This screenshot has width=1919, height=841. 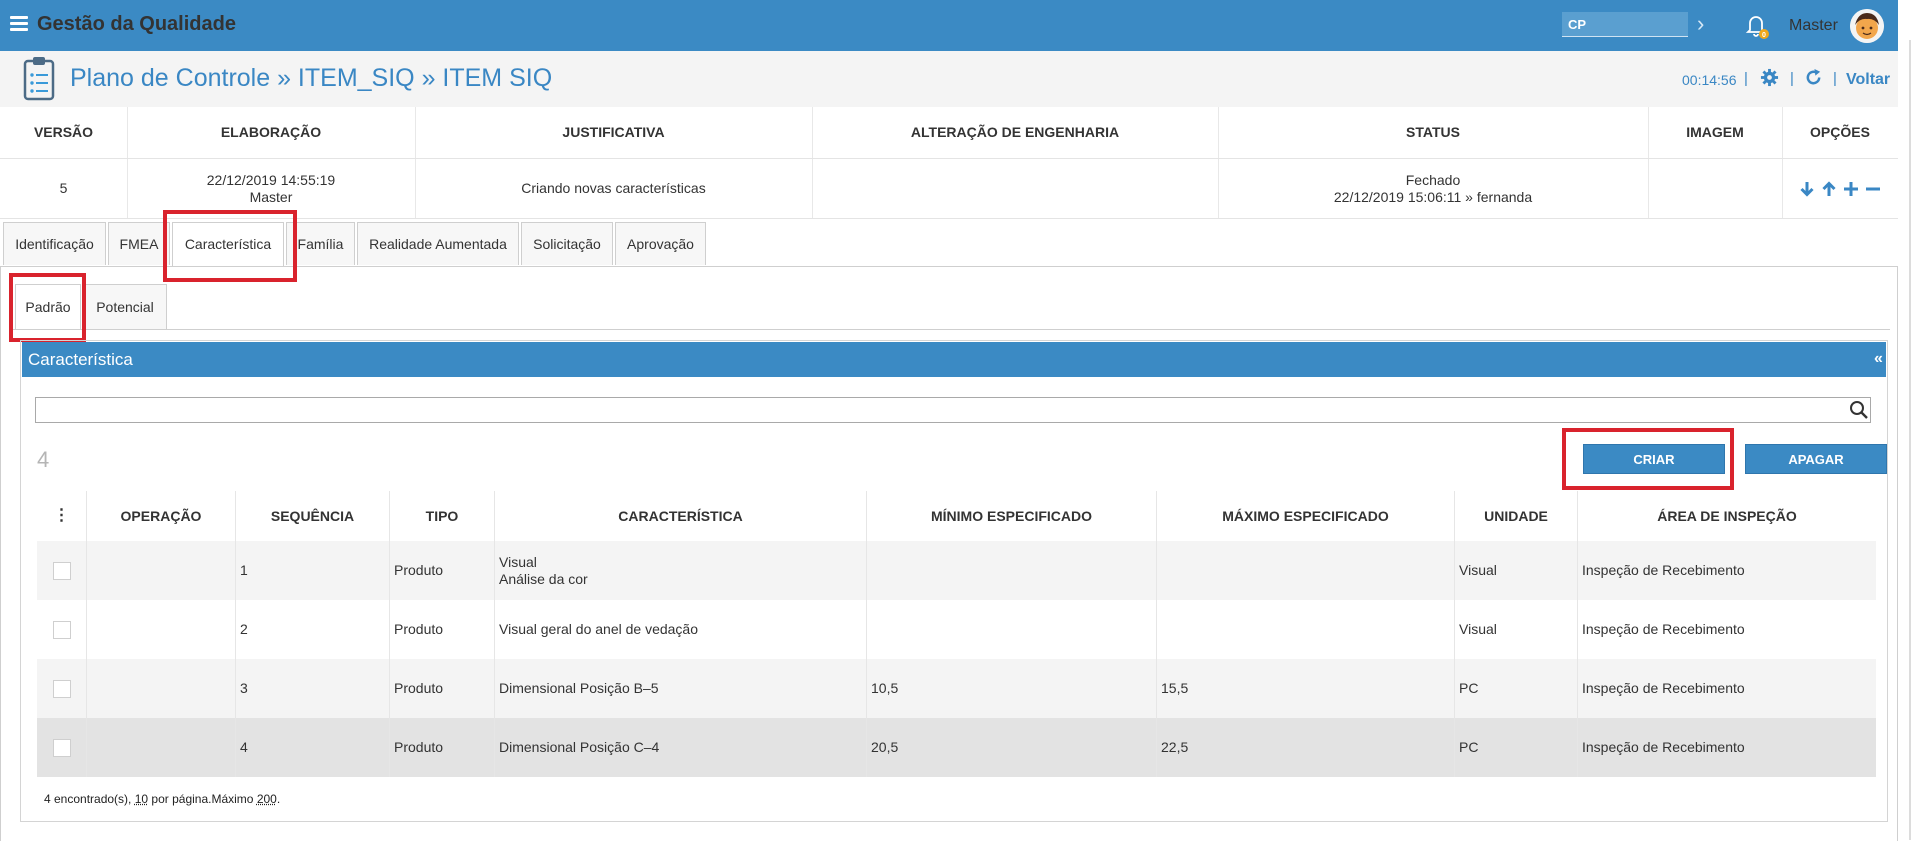 What do you see at coordinates (1306, 747) in the screenshot?
I see `max-cell: 22,5` at bounding box center [1306, 747].